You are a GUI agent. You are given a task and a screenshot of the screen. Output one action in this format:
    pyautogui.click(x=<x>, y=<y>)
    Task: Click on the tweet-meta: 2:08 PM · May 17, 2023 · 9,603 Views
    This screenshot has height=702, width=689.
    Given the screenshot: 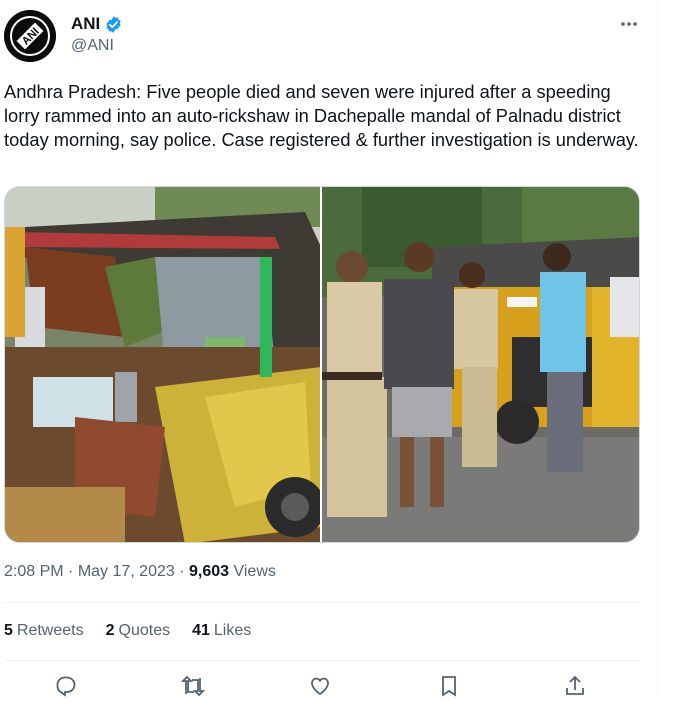 What is the action you would take?
    pyautogui.click(x=140, y=572)
    